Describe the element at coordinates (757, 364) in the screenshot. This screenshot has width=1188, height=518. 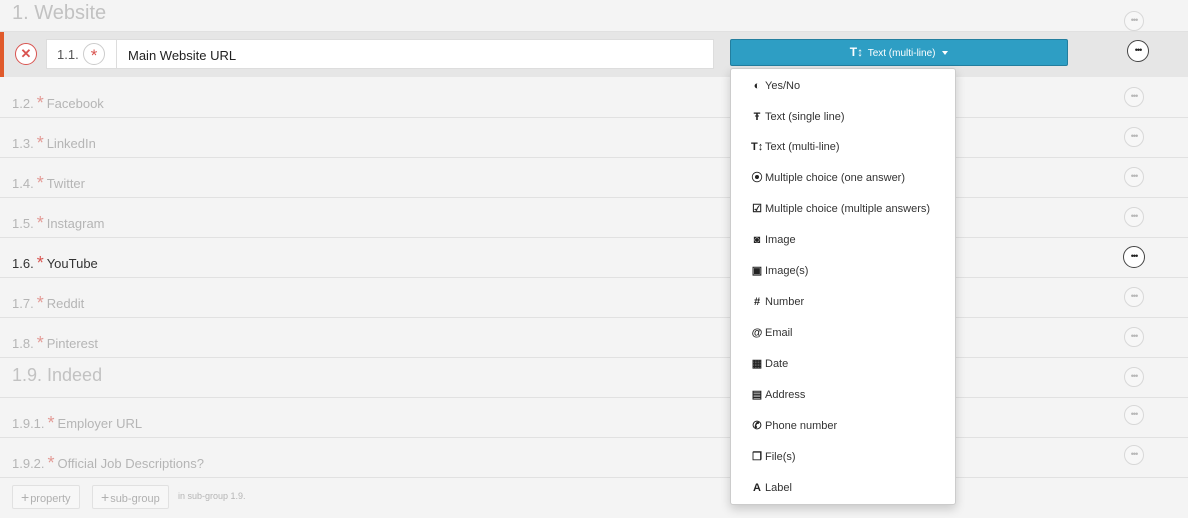
I see `calendar-icon: ▦` at that location.